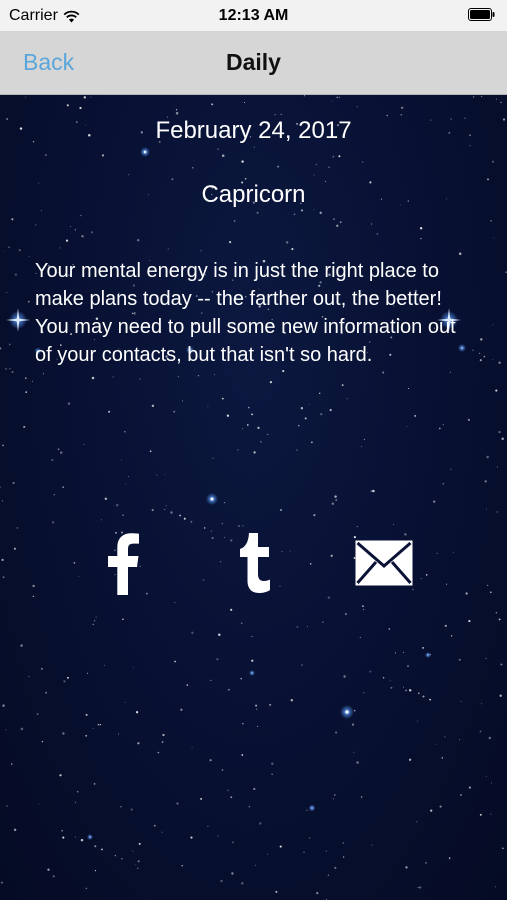 This screenshot has width=507, height=900. I want to click on navigation-bar: Back Daily, so click(253, 63).